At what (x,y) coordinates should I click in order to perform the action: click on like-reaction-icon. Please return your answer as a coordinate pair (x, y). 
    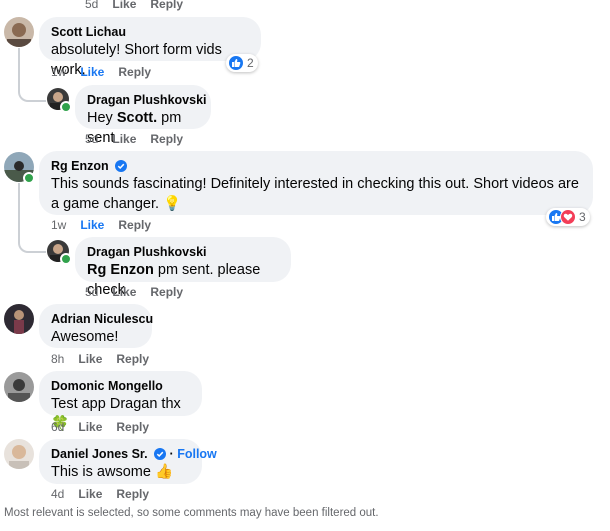
    Looking at the image, I should click on (236, 63).